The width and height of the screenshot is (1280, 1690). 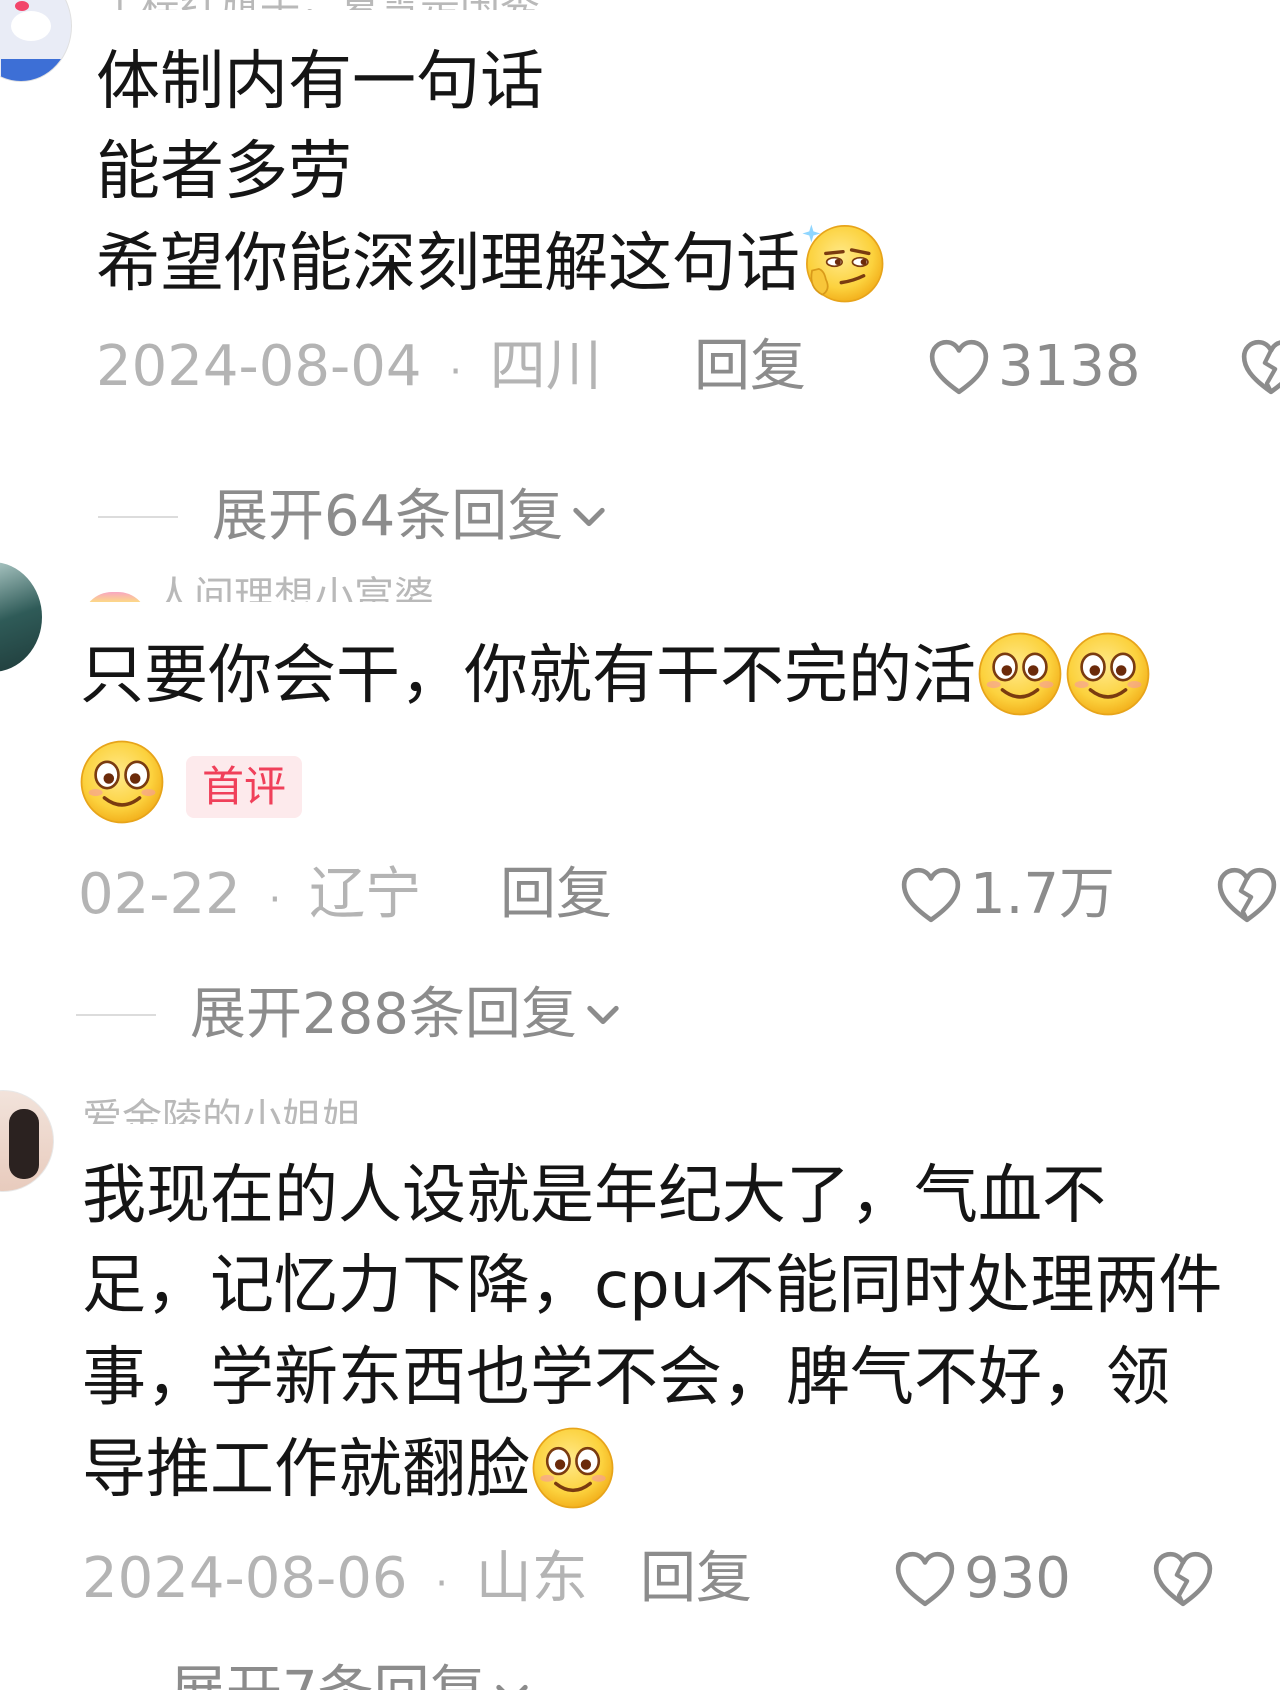 What do you see at coordinates (1043, 894) in the screenshot?
I see `like-count: 1.7万` at bounding box center [1043, 894].